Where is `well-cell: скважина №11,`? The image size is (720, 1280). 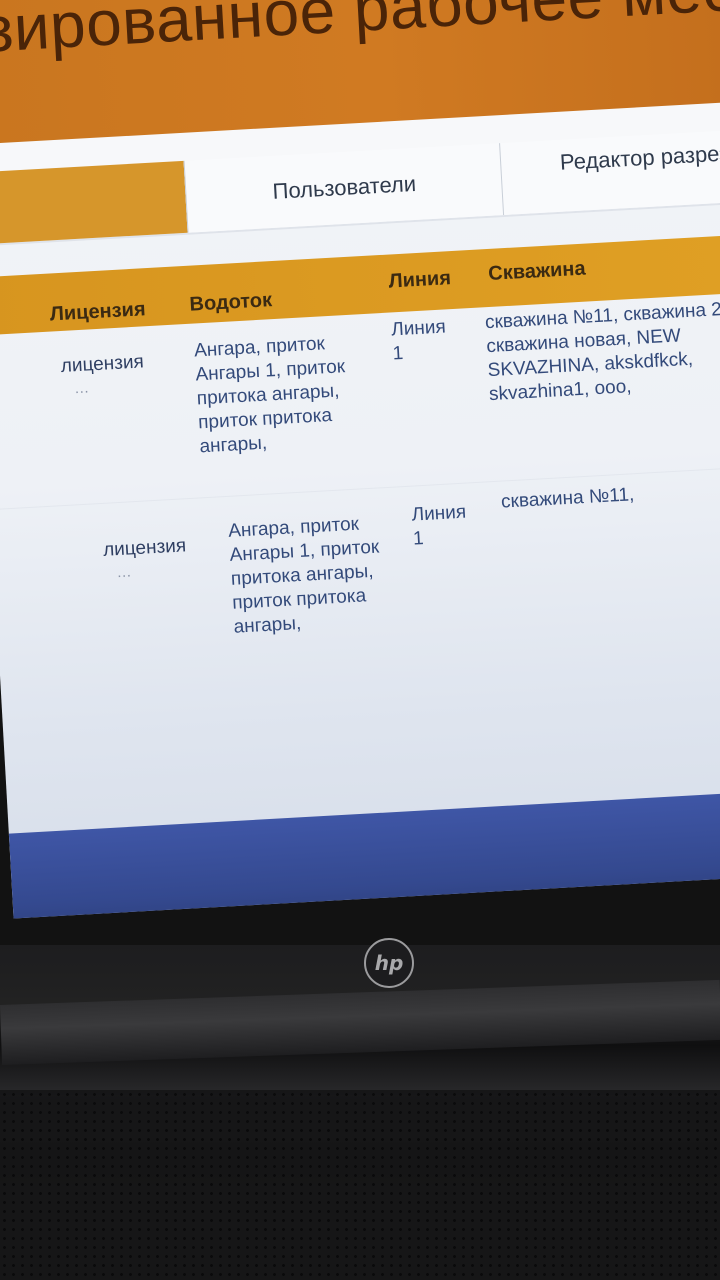 well-cell: скважина №11, is located at coordinates (567, 498).